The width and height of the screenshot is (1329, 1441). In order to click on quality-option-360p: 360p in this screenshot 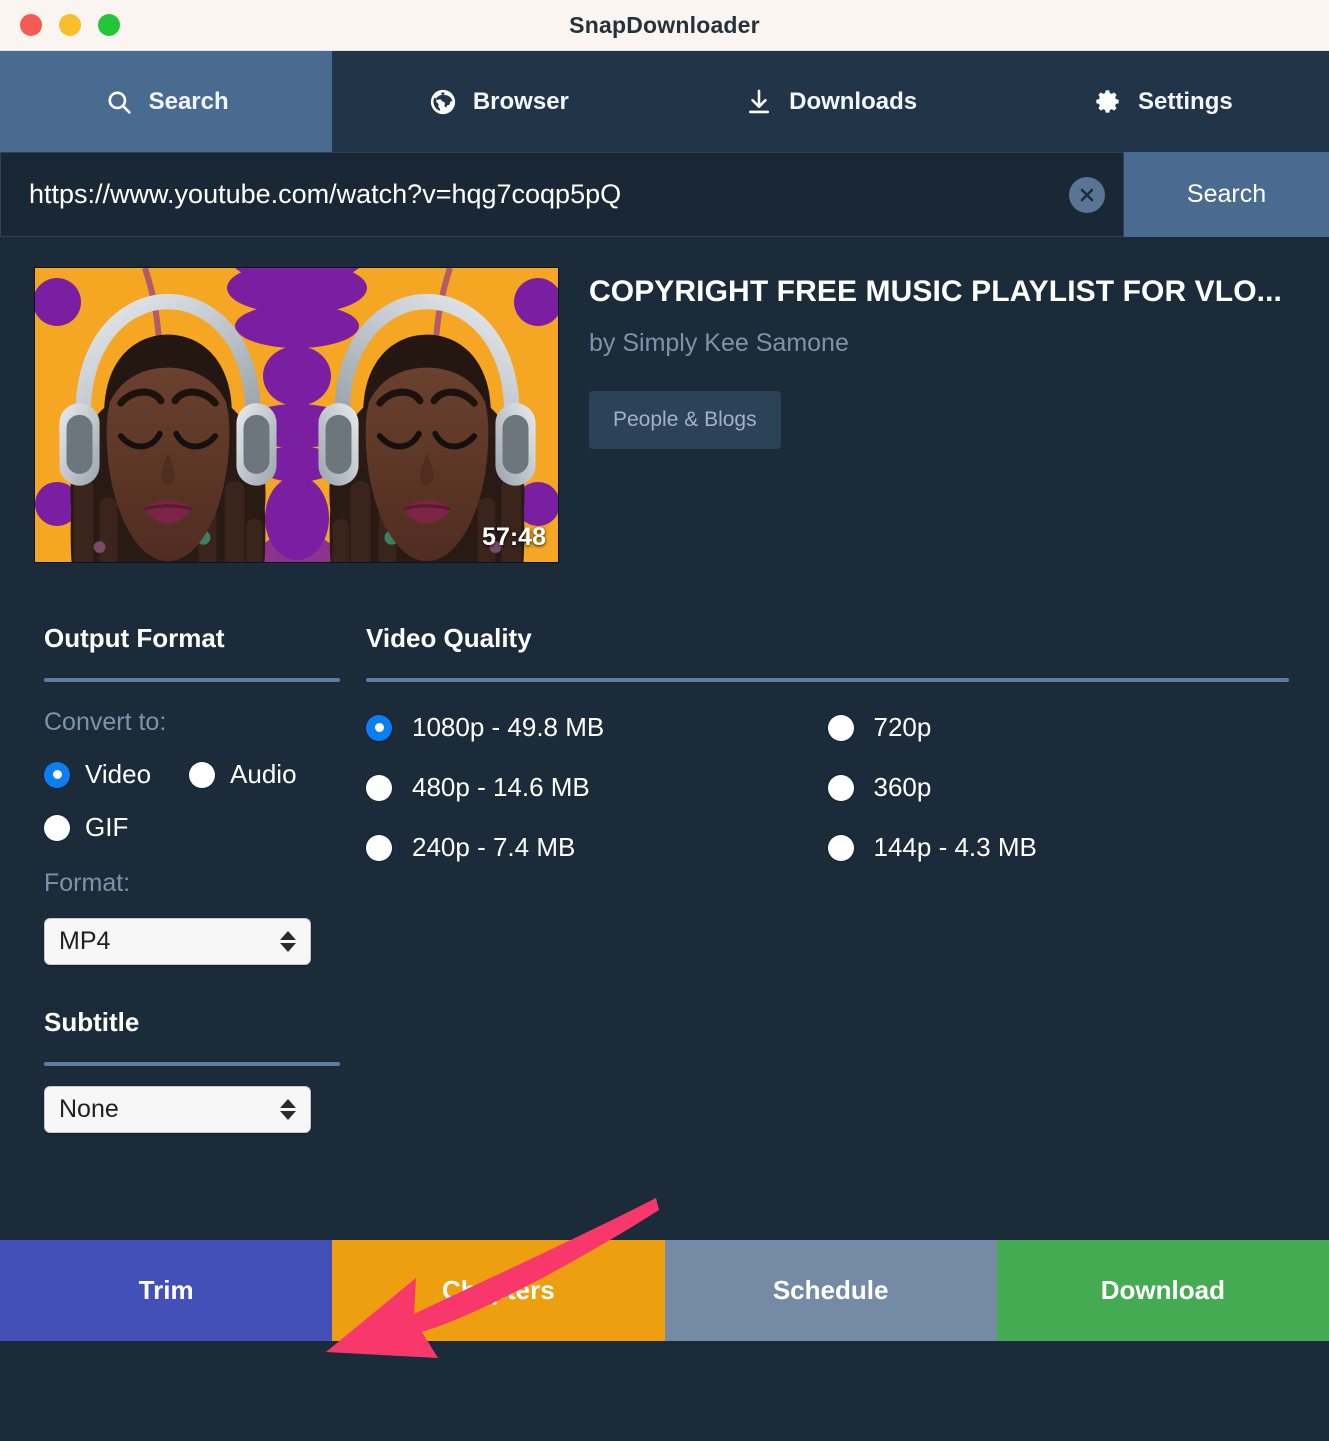, I will do `click(1058, 787)`.